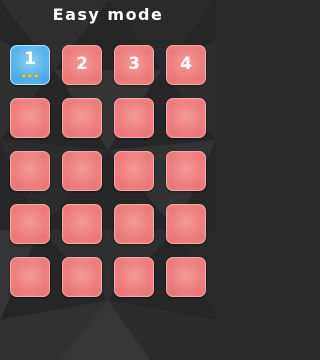 The width and height of the screenshot is (320, 360). What do you see at coordinates (30, 59) in the screenshot?
I see `level-number: 1` at bounding box center [30, 59].